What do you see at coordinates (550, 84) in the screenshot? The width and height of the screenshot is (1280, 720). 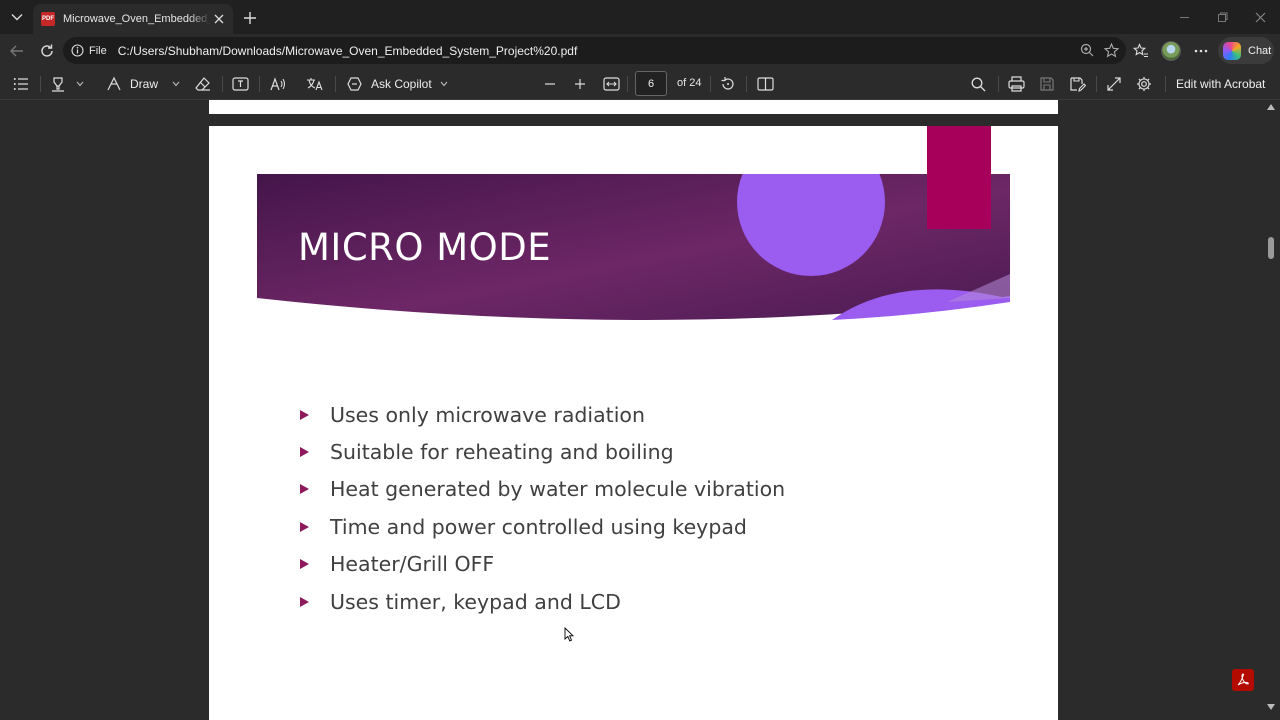 I see `zoom-out-button` at bounding box center [550, 84].